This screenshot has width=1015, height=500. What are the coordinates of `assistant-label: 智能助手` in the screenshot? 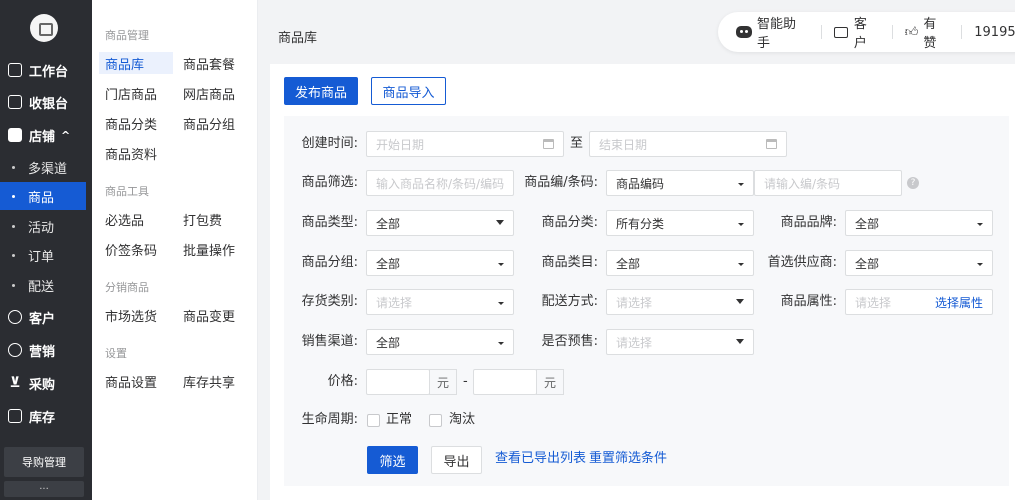 It's located at (776, 34).